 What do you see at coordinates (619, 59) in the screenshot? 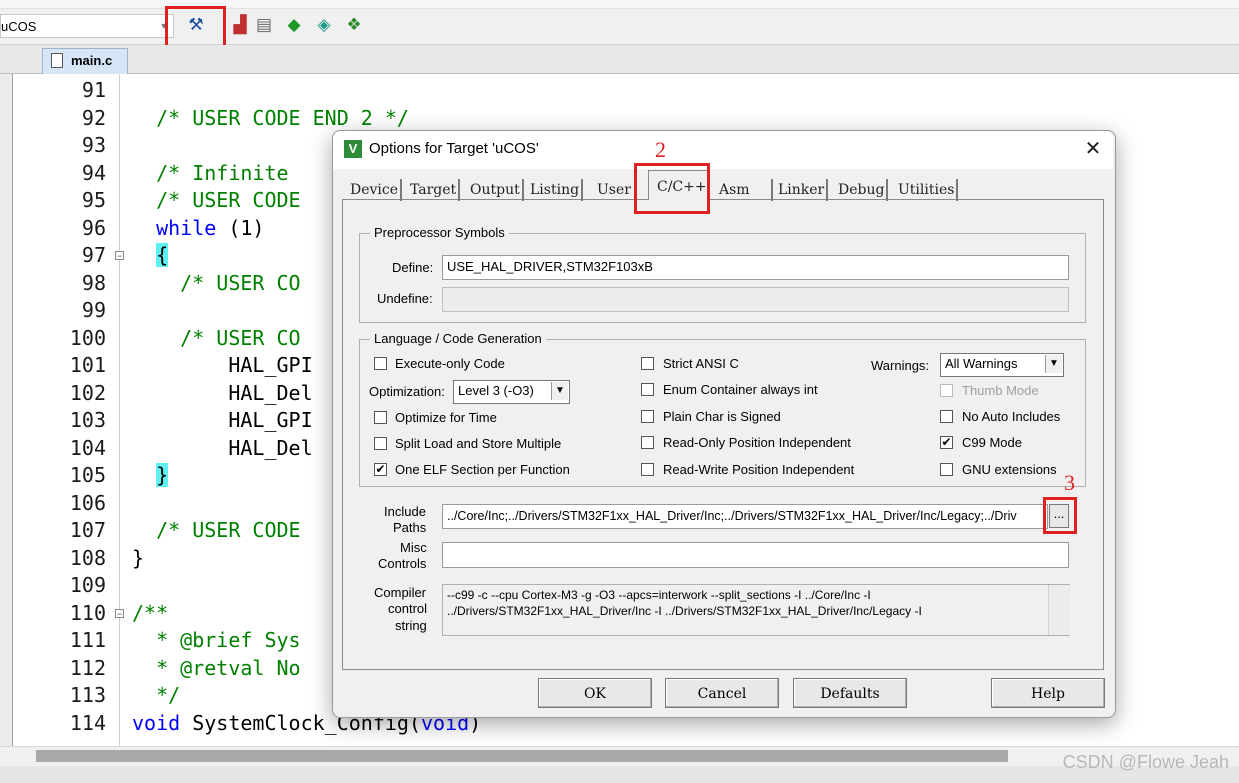
I see `file-tab-strip` at bounding box center [619, 59].